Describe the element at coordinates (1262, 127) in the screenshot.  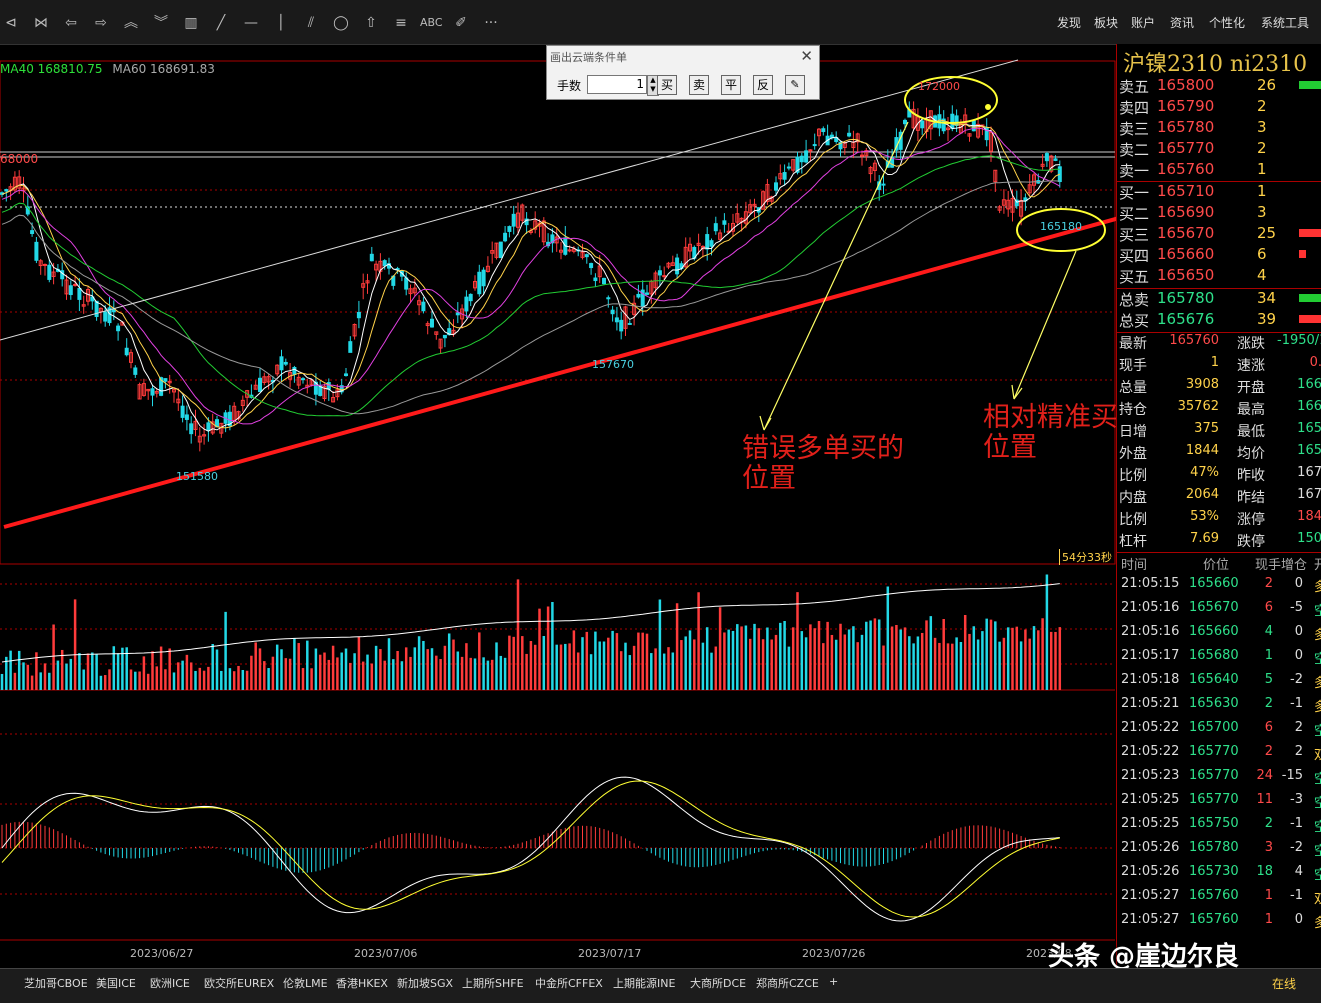
I see `ask-volume: 3` at that location.